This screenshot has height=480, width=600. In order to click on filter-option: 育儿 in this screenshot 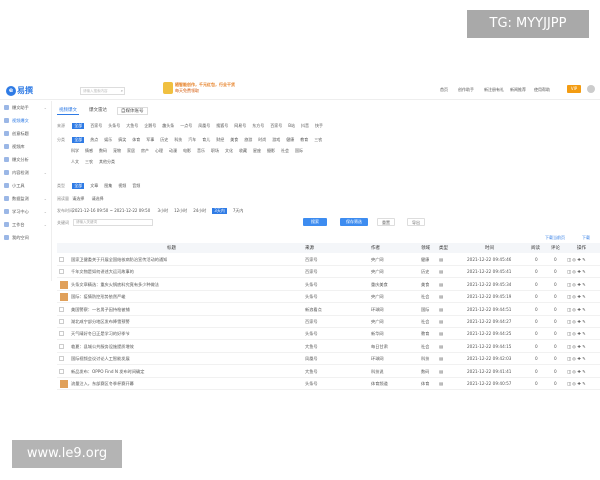, I will do `click(206, 140)`.